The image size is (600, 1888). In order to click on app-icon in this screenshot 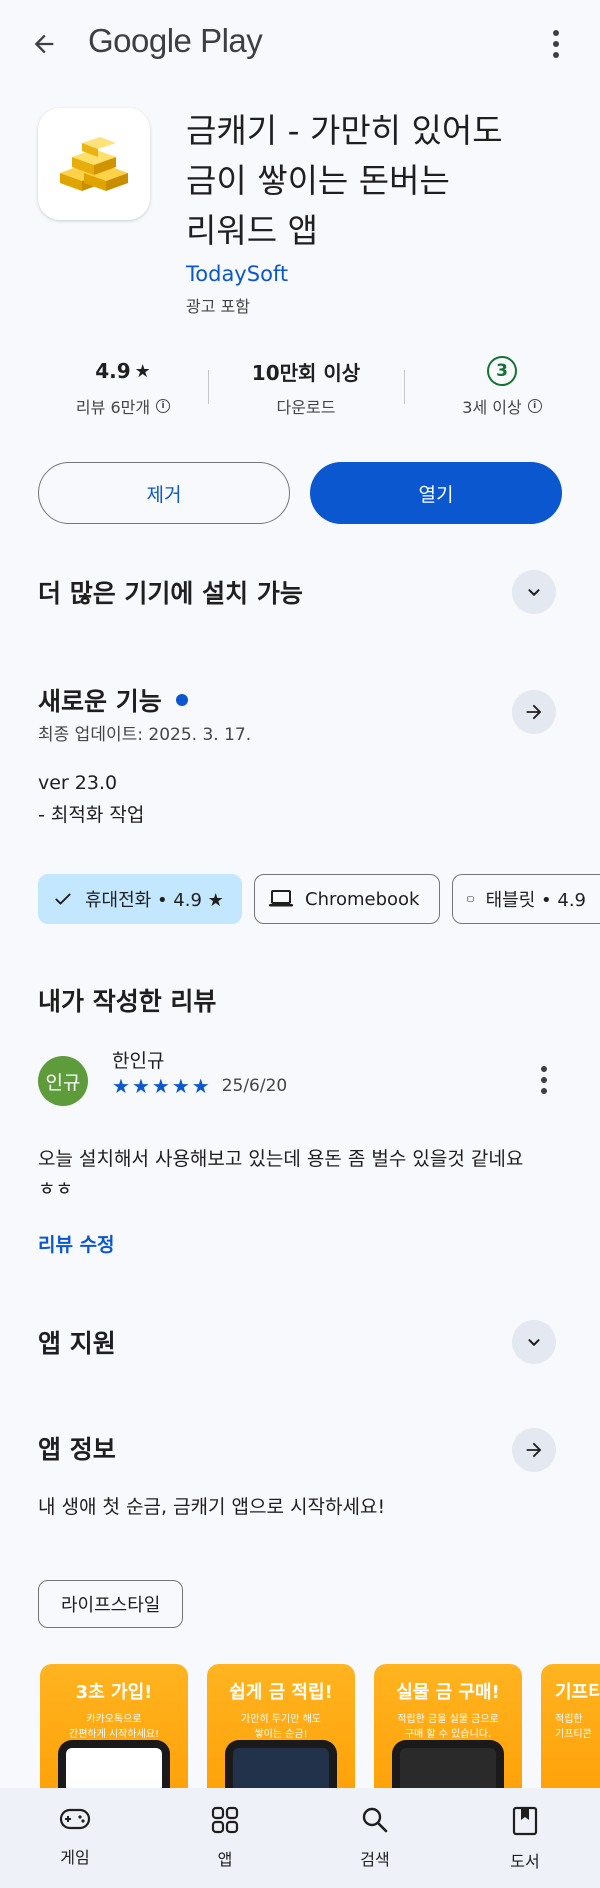, I will do `click(94, 164)`.